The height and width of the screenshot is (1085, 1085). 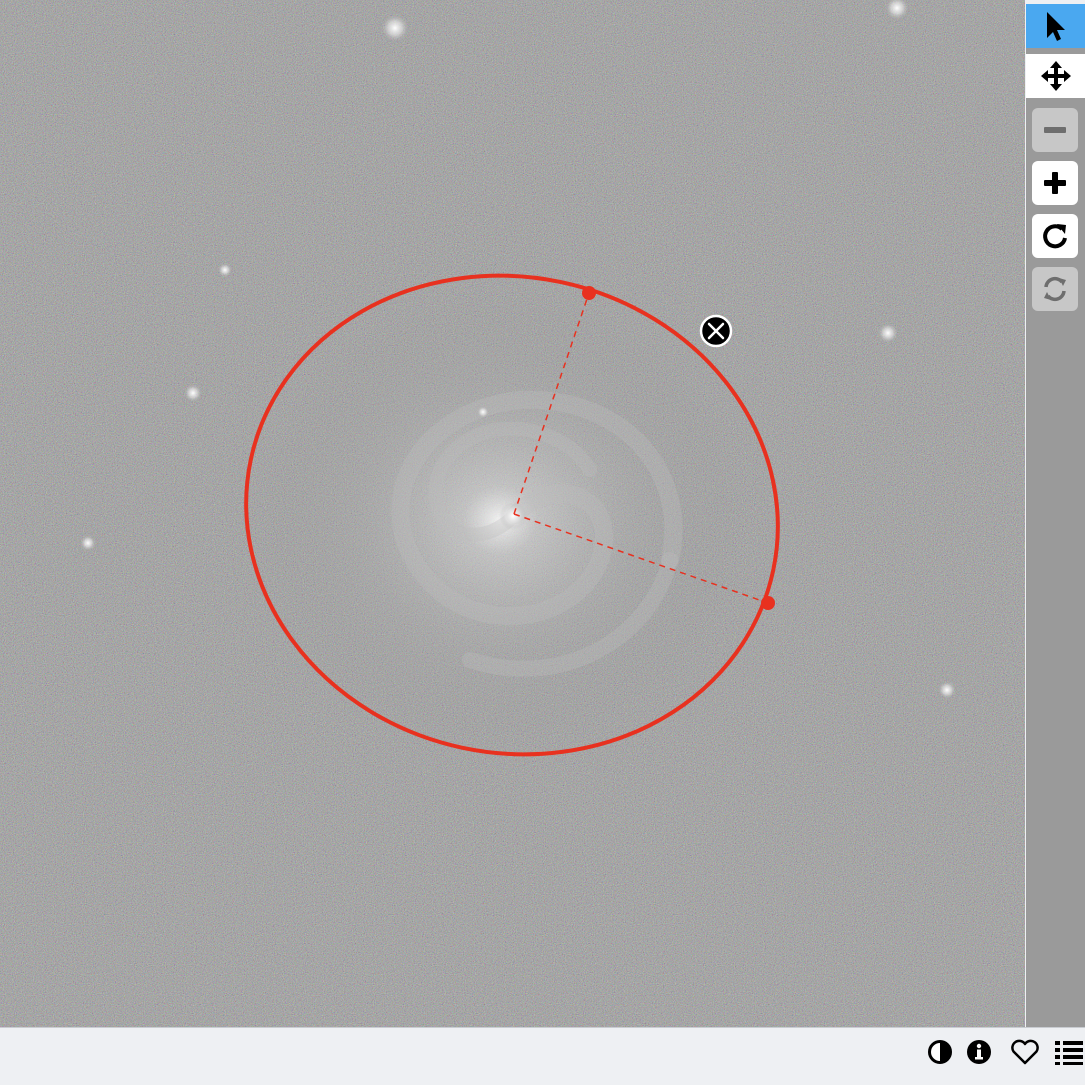 I want to click on rotate-cw-icon, so click(x=1055, y=236).